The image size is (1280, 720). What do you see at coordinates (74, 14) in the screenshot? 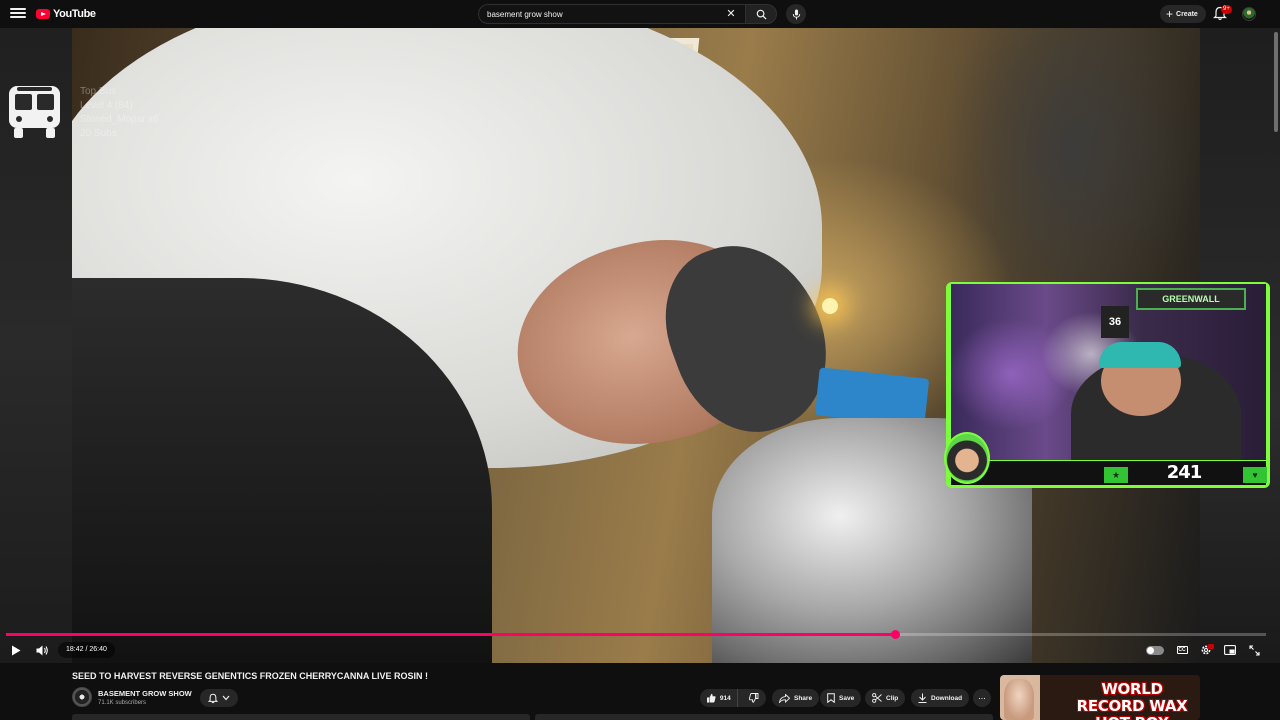
I see `logo-text: YouTube` at bounding box center [74, 14].